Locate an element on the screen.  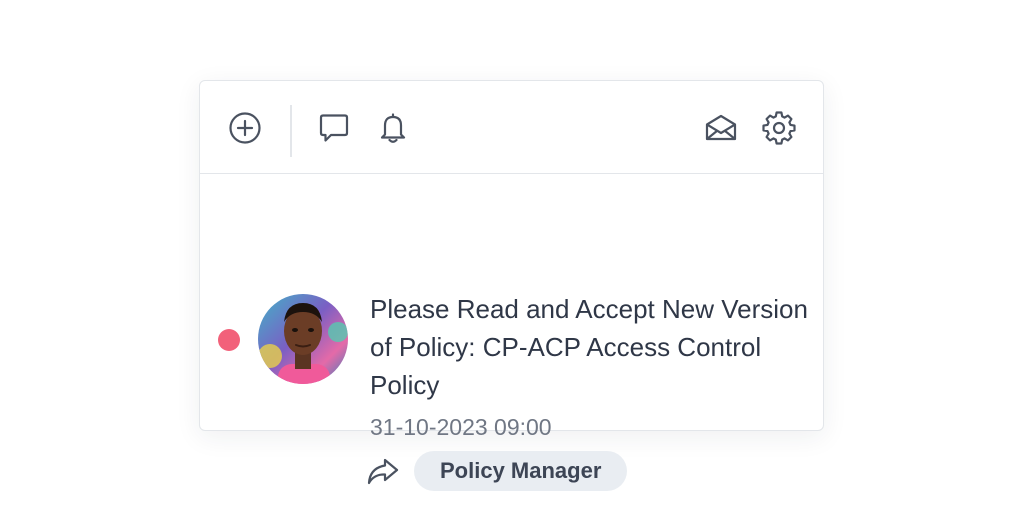
avatar-photo is located at coordinates (303, 339).